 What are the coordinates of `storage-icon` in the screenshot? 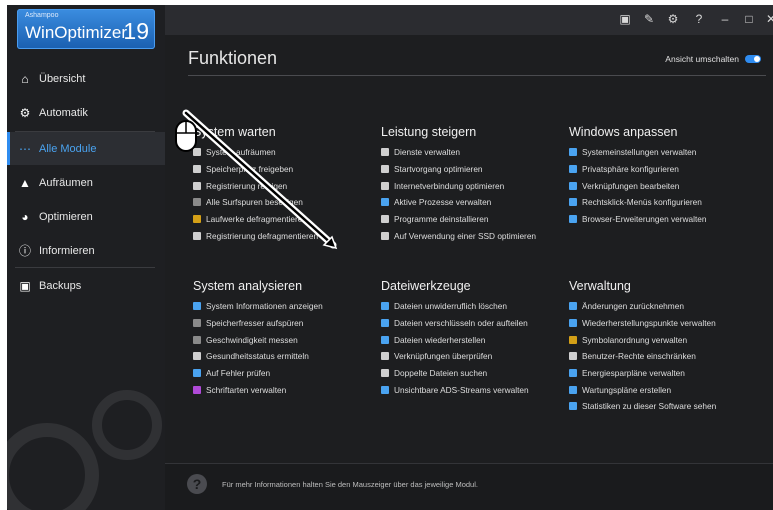 It's located at (197, 323).